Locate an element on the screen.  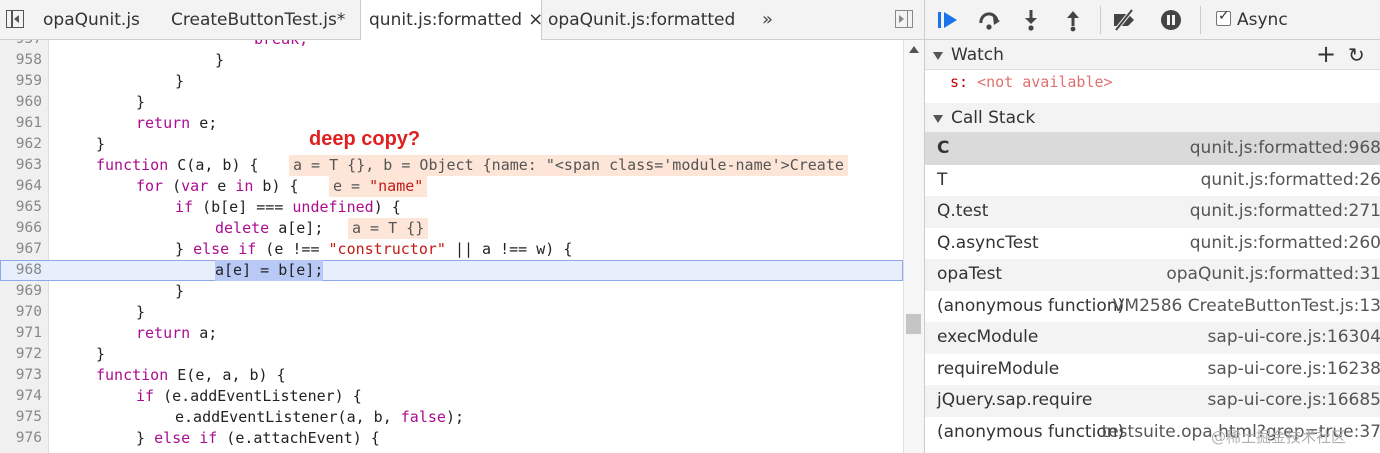
frame-location: opaQunit.js:formatted:31 is located at coordinates (1273, 275).